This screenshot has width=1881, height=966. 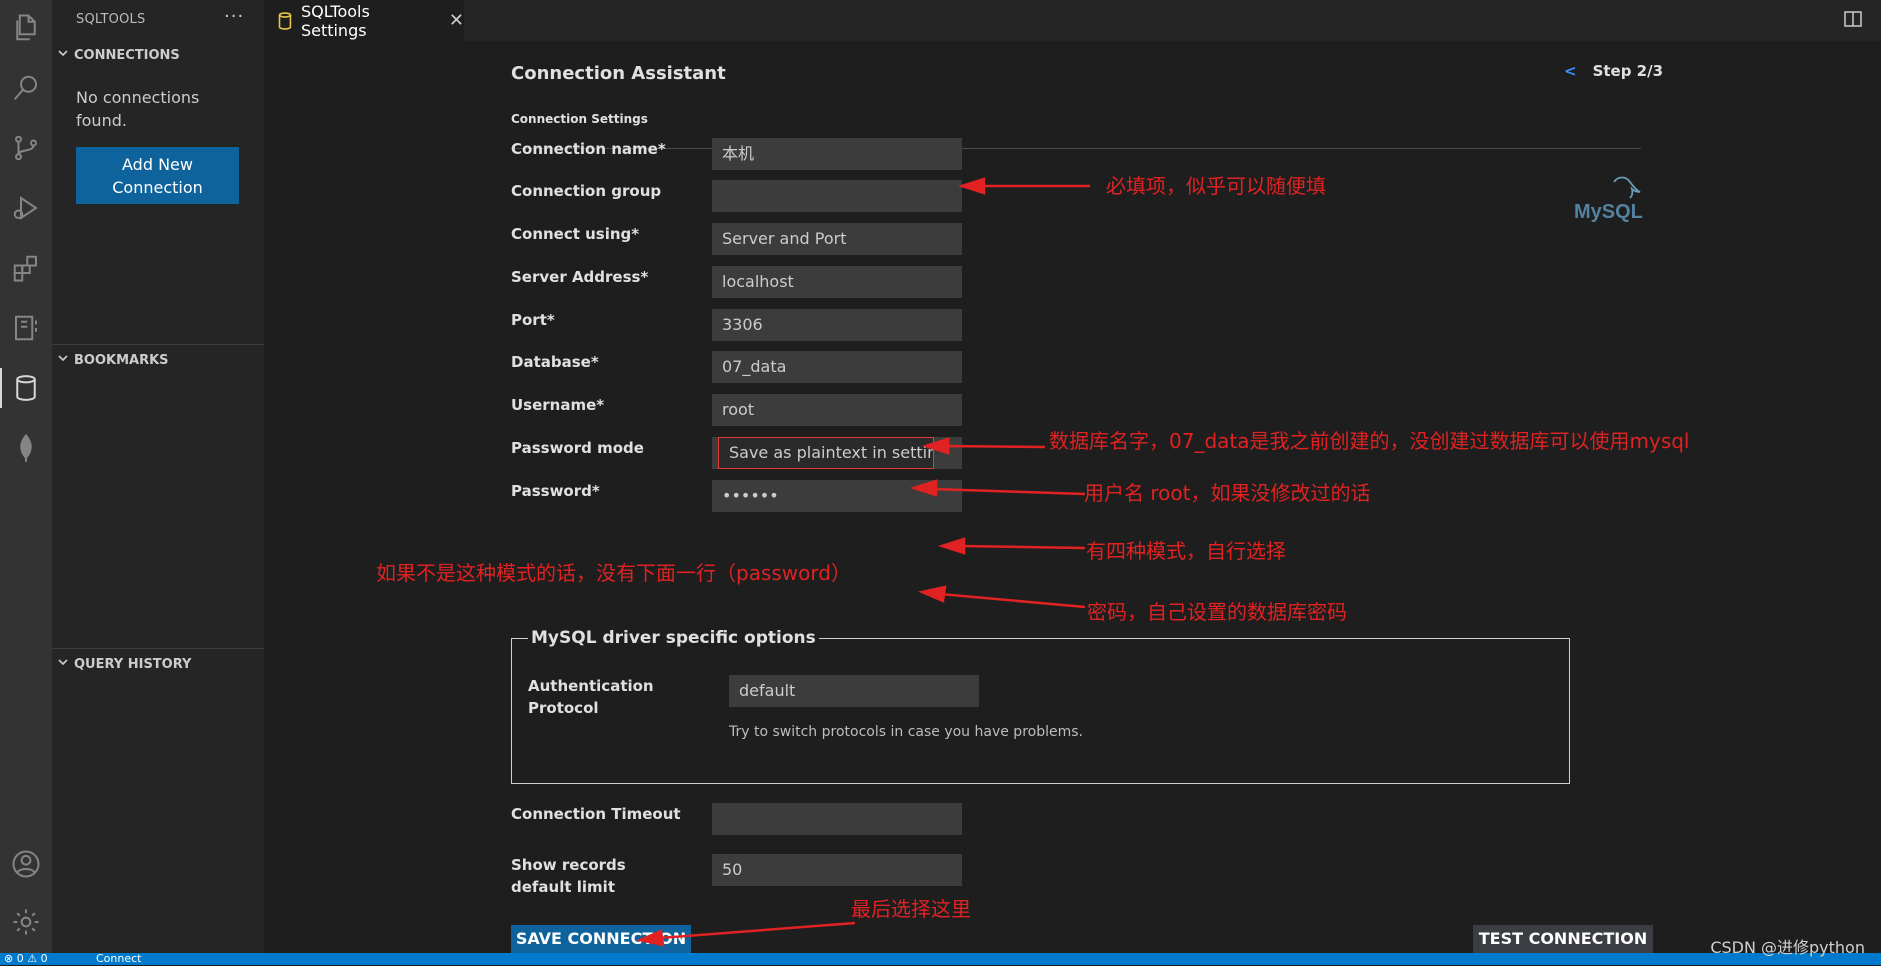 What do you see at coordinates (596, 814) in the screenshot?
I see `connection-timeout-label: Connection Timeout` at bounding box center [596, 814].